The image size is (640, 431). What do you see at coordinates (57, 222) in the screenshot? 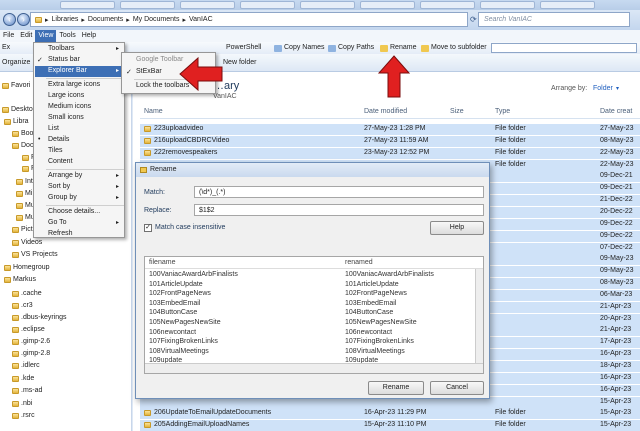
I see `view-menu-item: Go To` at bounding box center [57, 222].